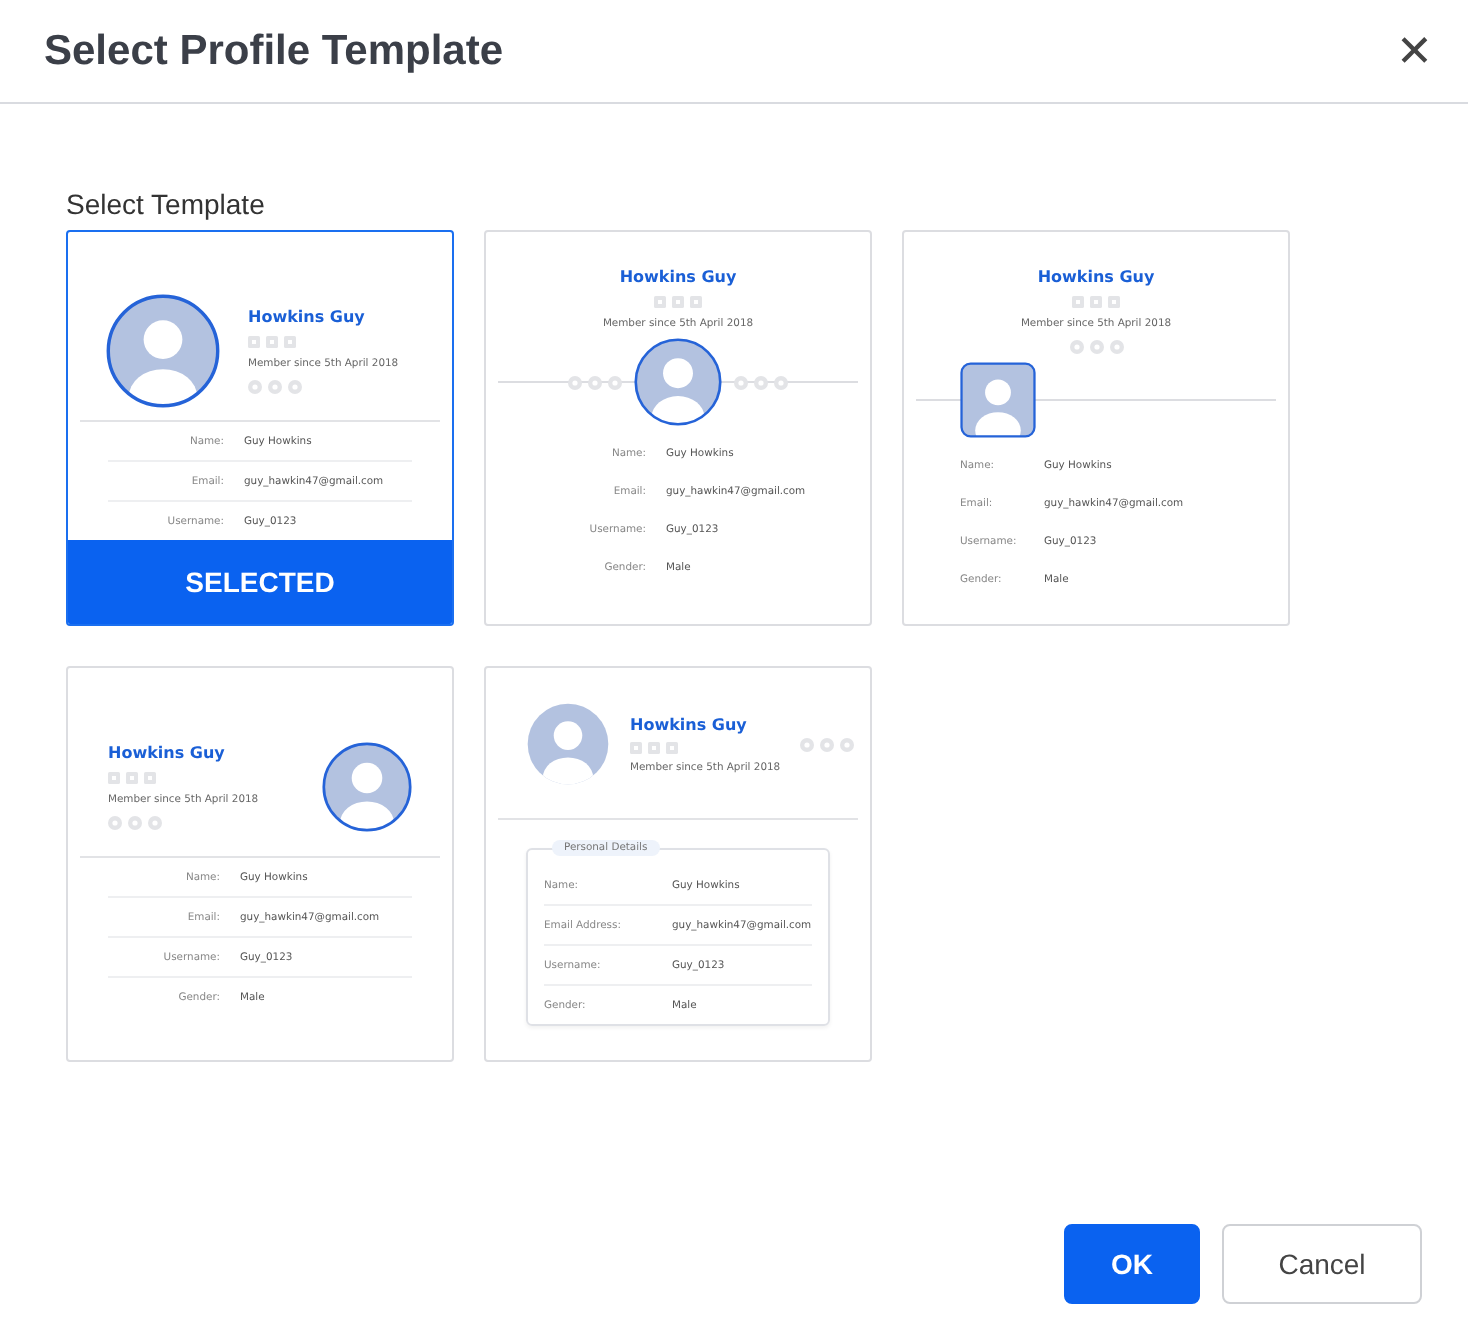 Image resolution: width=1468 pixels, height=1324 pixels. What do you see at coordinates (274, 51) in the screenshot?
I see `dialog-title: Select Profile Template` at bounding box center [274, 51].